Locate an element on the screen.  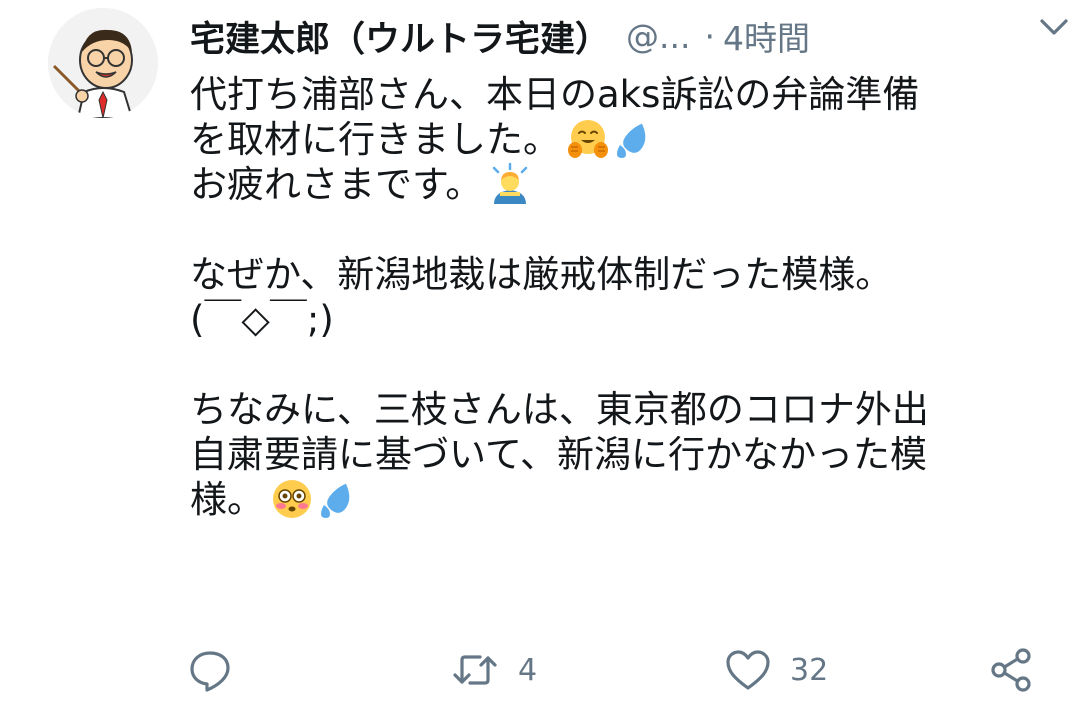
tweet-timestamp: 4時間 is located at coordinates (766, 36).